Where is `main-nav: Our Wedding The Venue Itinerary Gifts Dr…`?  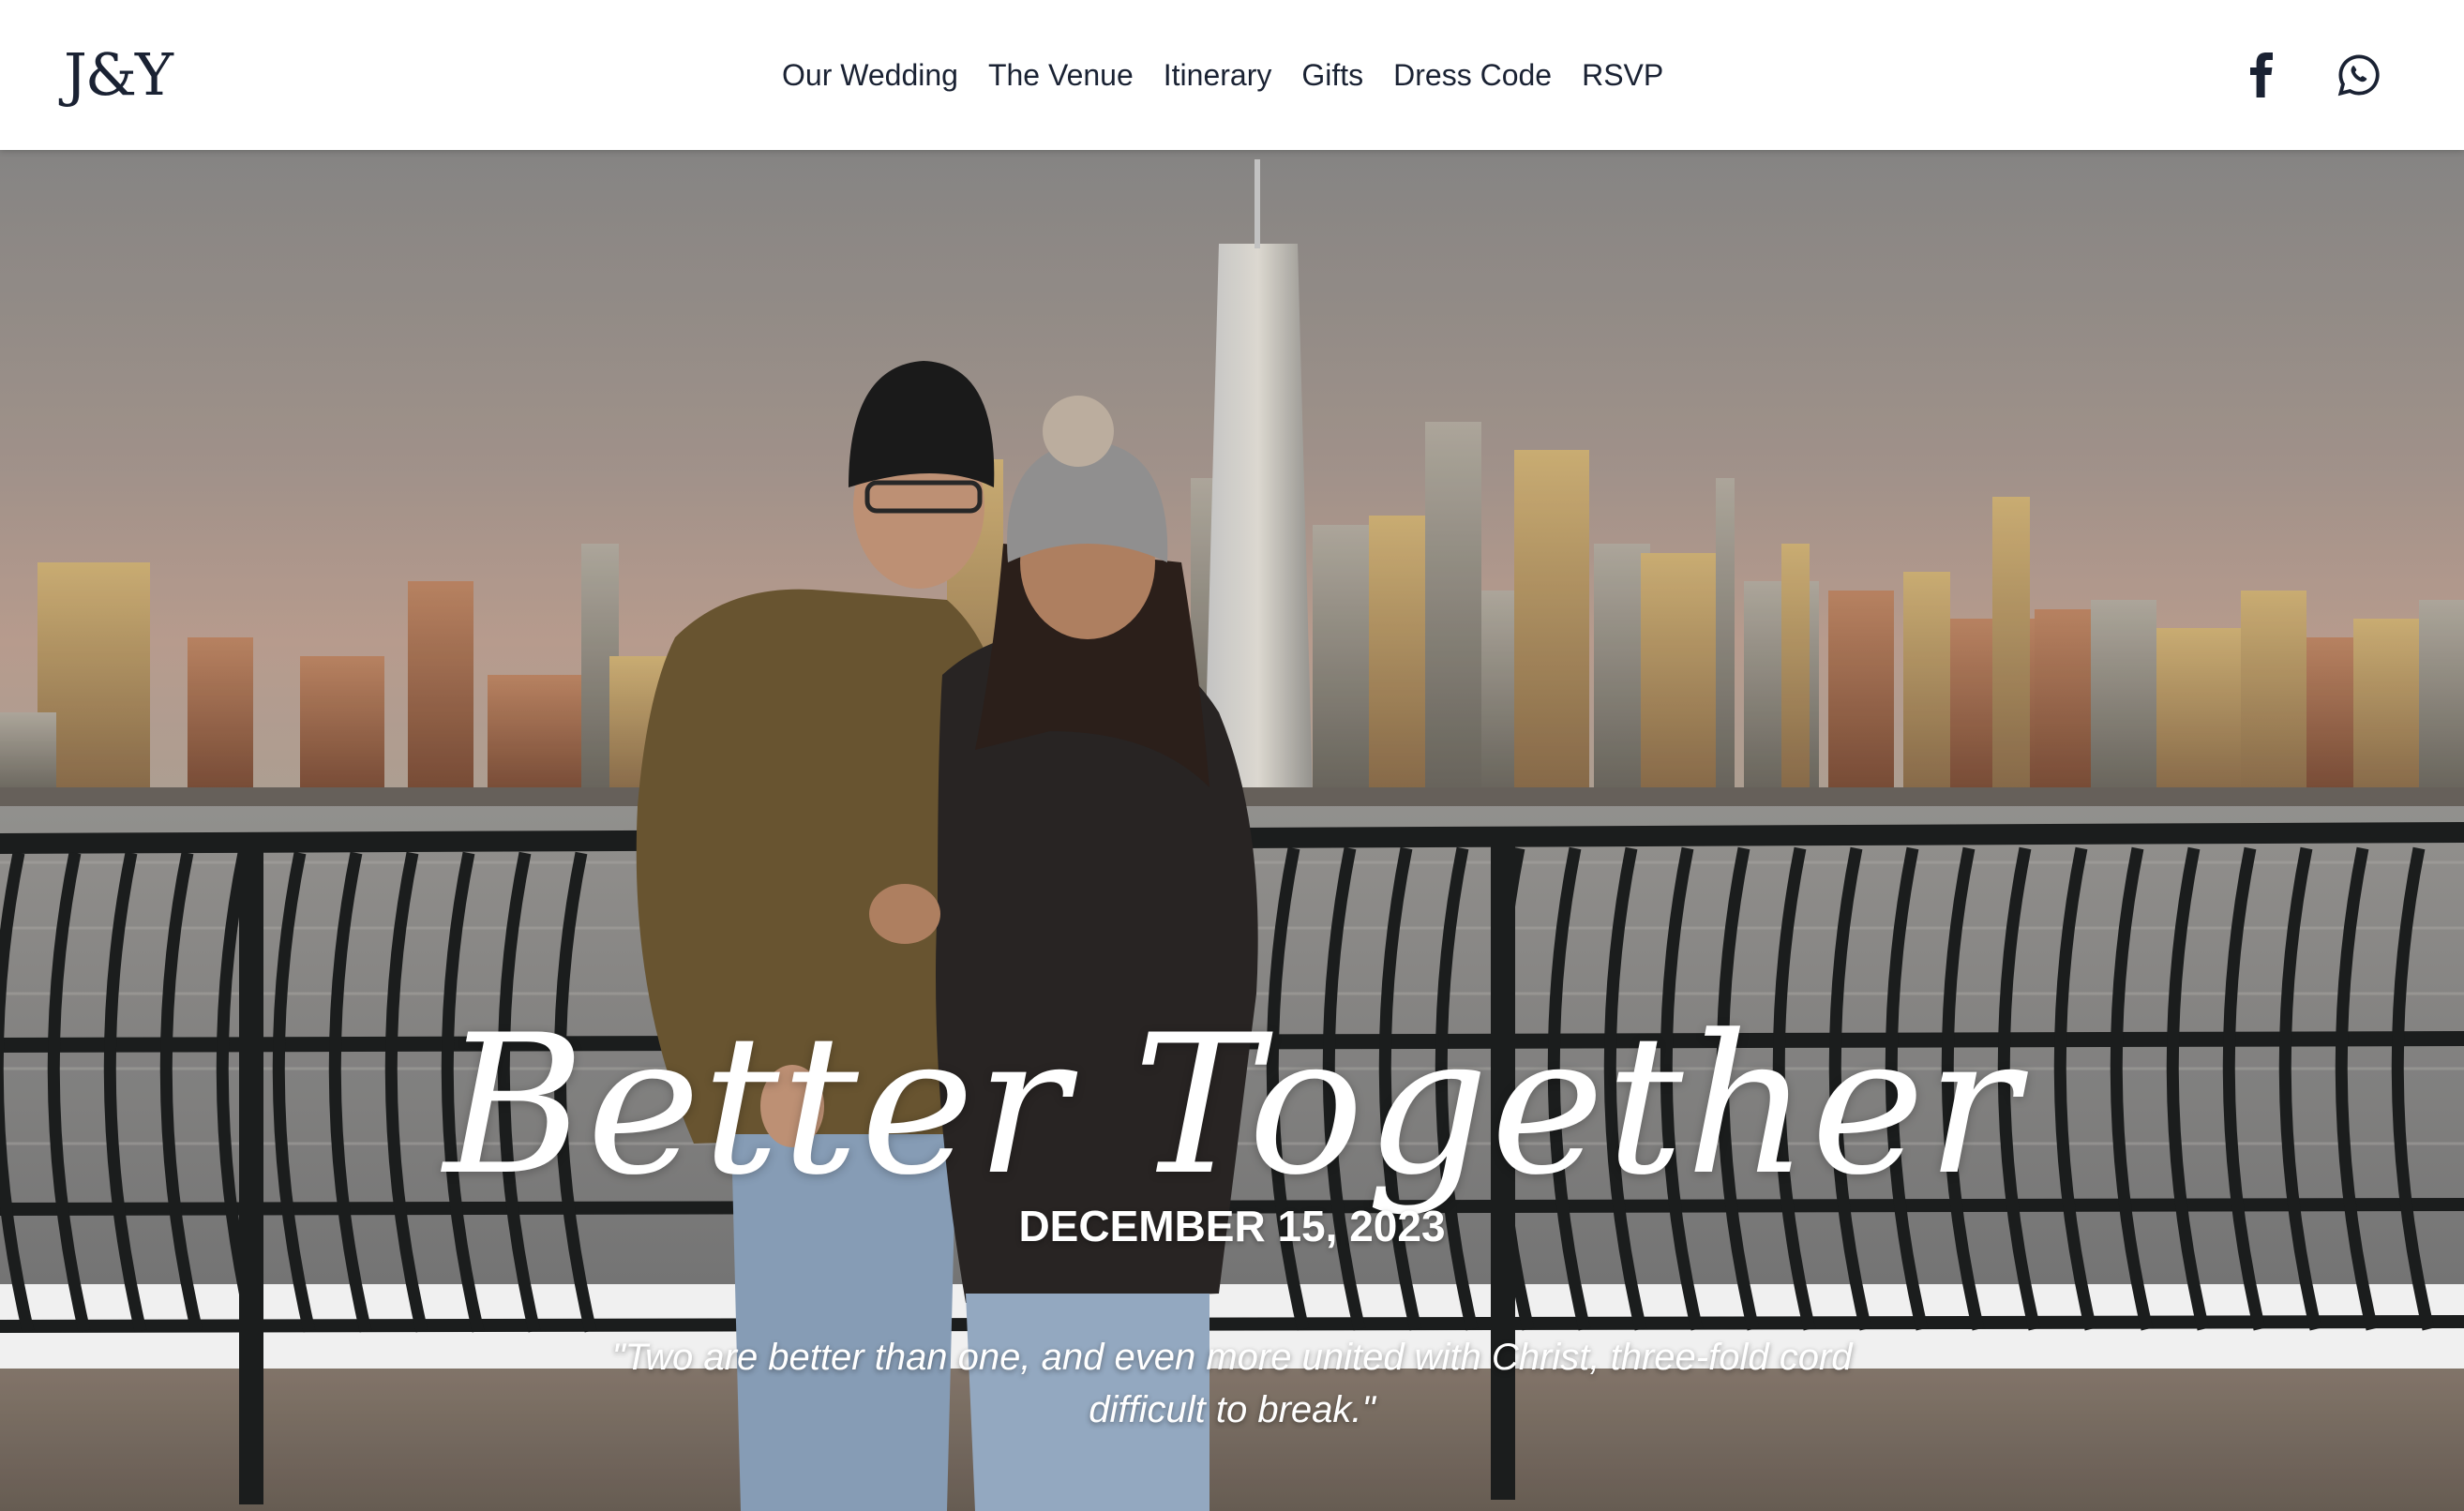 main-nav: Our Wedding The Venue Itinerary Gifts Dr… is located at coordinates (1222, 75).